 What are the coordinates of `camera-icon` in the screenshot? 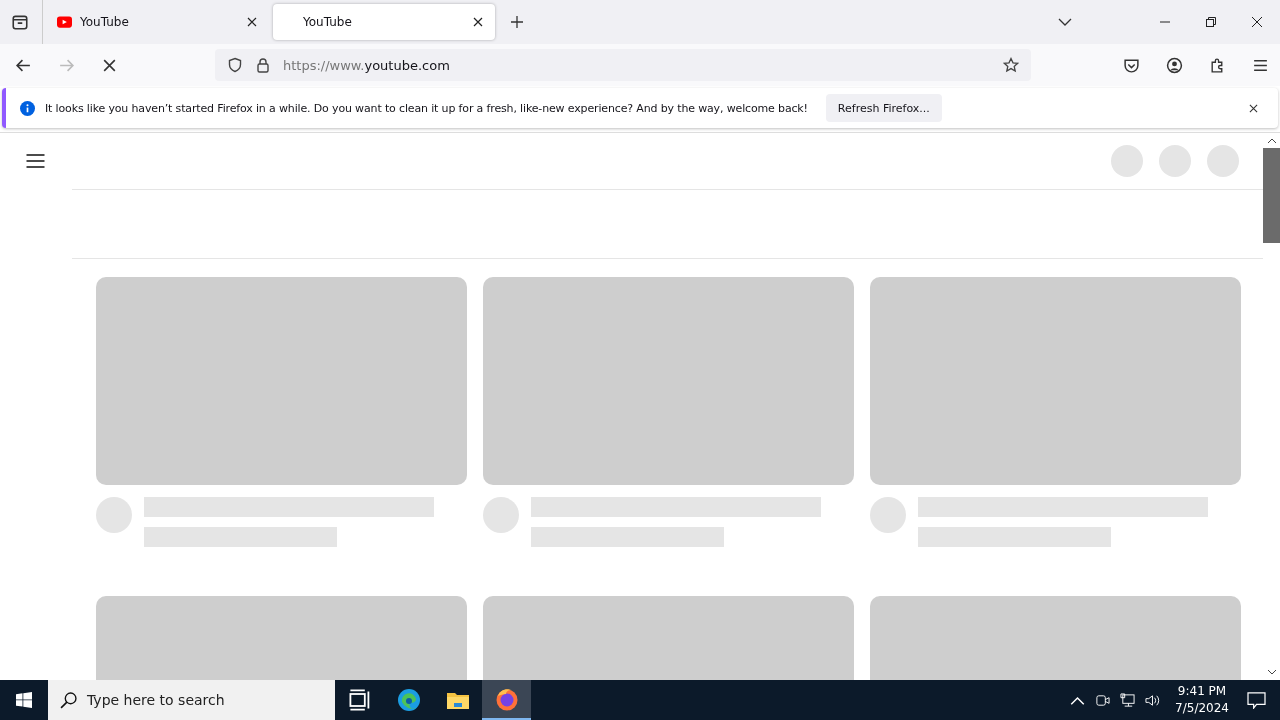 It's located at (1103, 700).